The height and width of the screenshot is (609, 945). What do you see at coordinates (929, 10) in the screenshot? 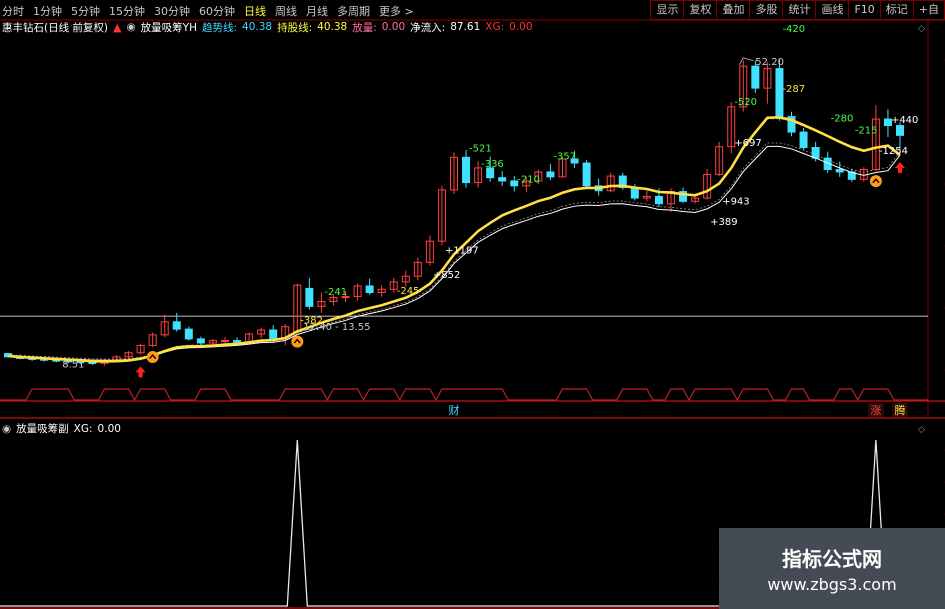
I see `toolbar-button-8: +自` at bounding box center [929, 10].